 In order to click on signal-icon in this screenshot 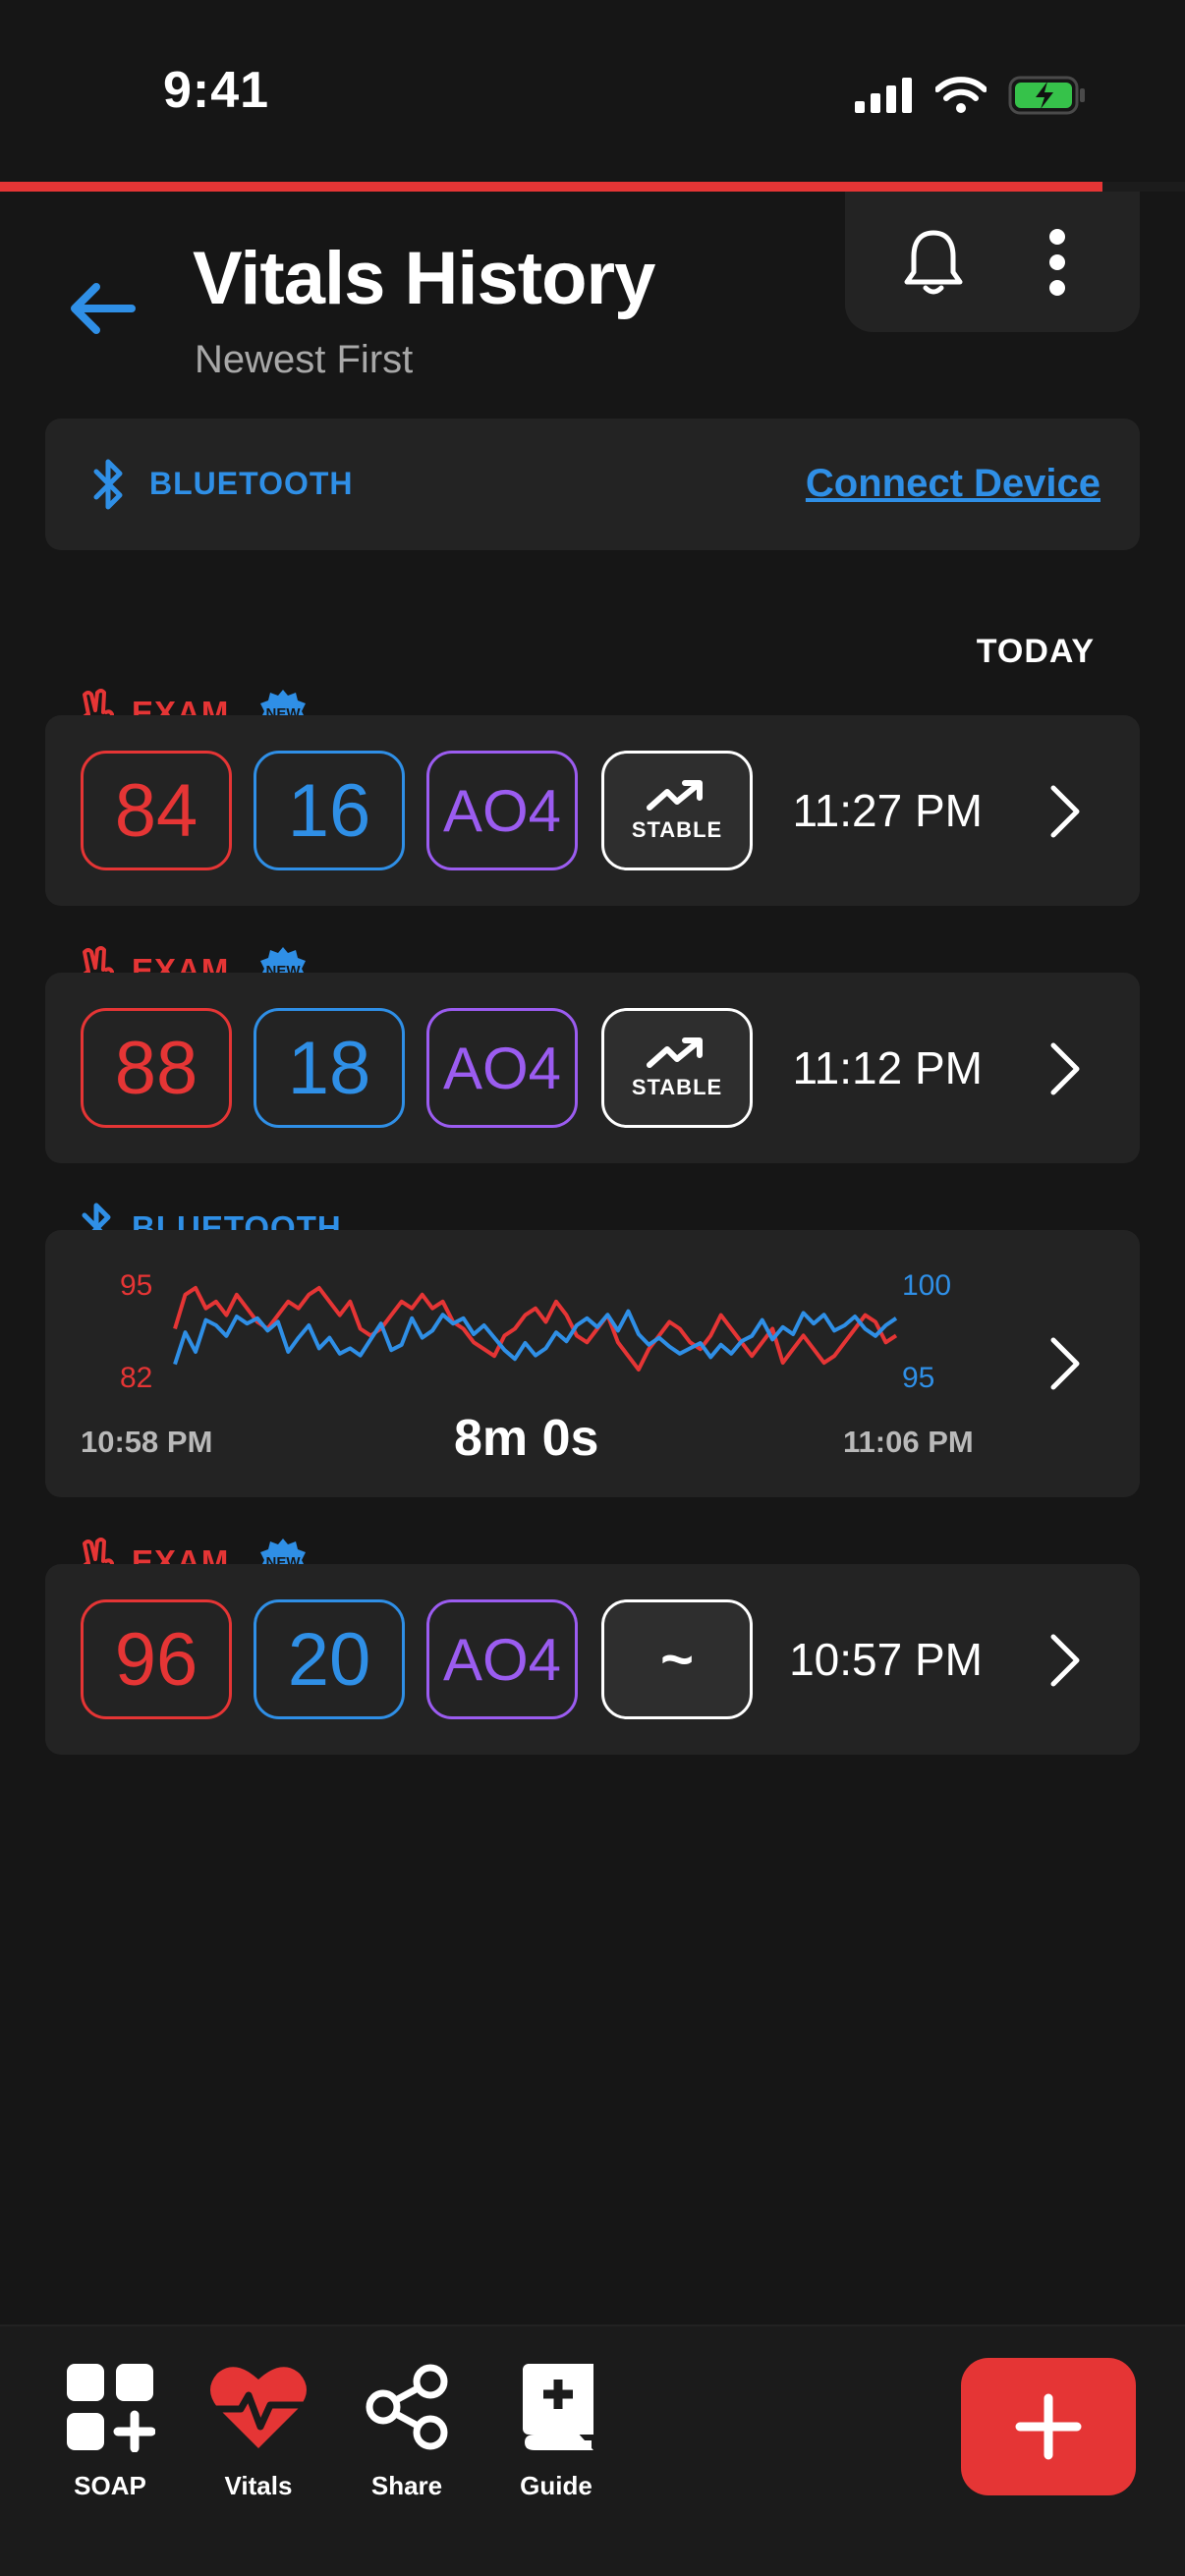, I will do `click(883, 95)`.